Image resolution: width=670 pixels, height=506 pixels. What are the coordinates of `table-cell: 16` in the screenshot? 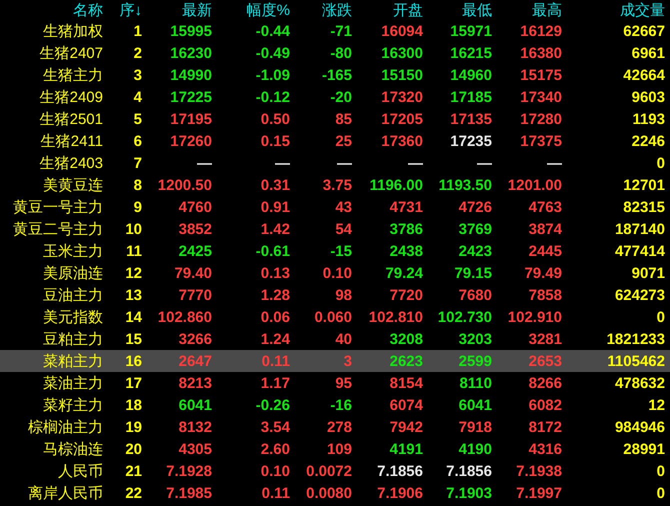 It's located at (133, 361).